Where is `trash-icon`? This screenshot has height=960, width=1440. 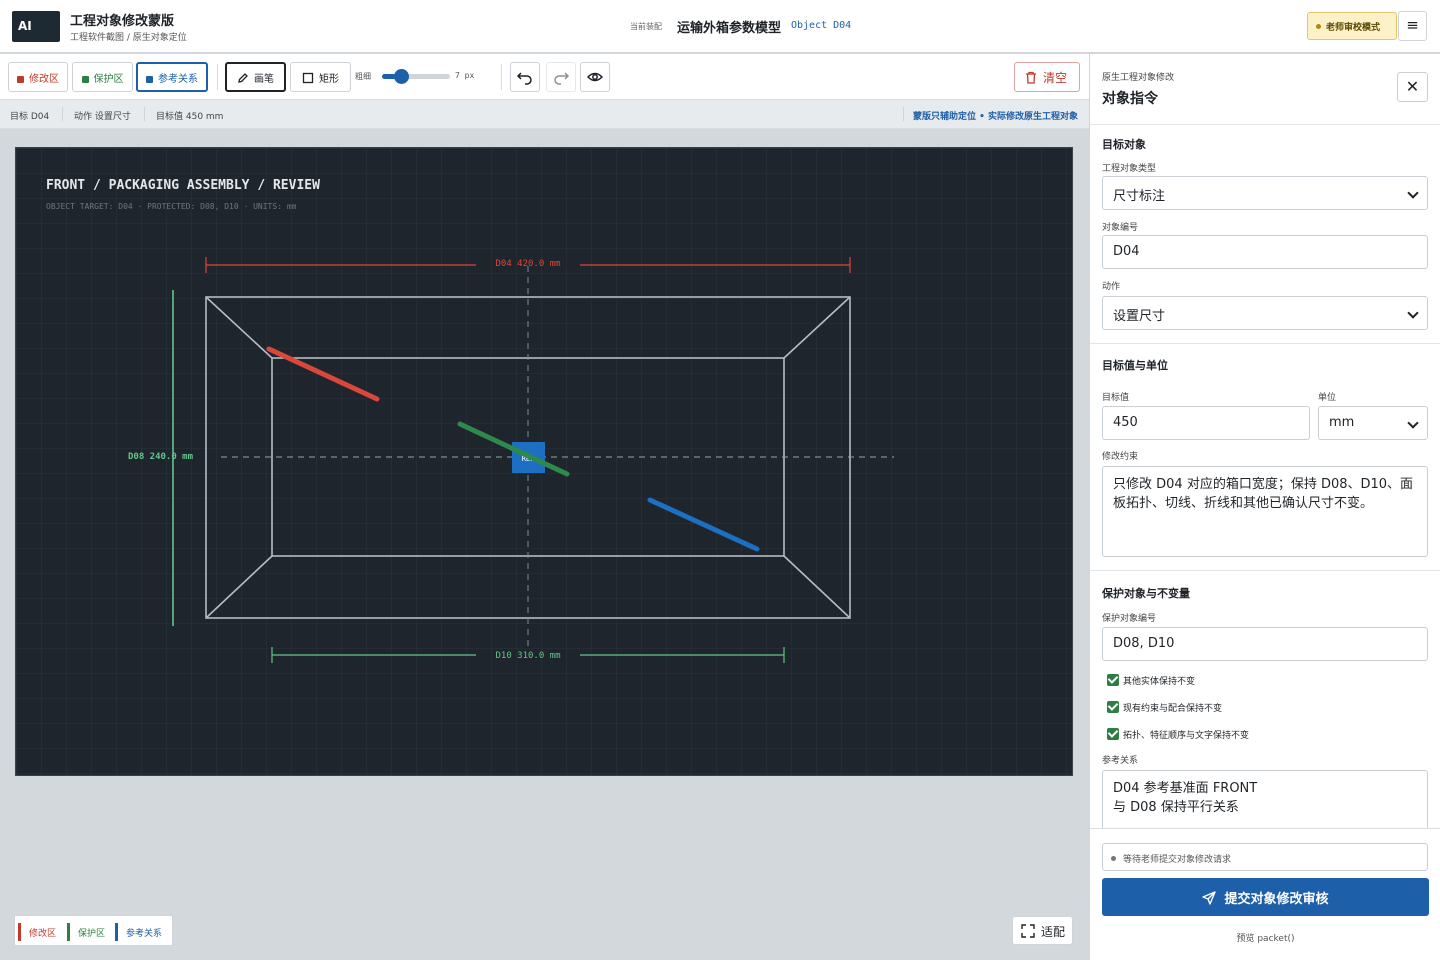 trash-icon is located at coordinates (1031, 77).